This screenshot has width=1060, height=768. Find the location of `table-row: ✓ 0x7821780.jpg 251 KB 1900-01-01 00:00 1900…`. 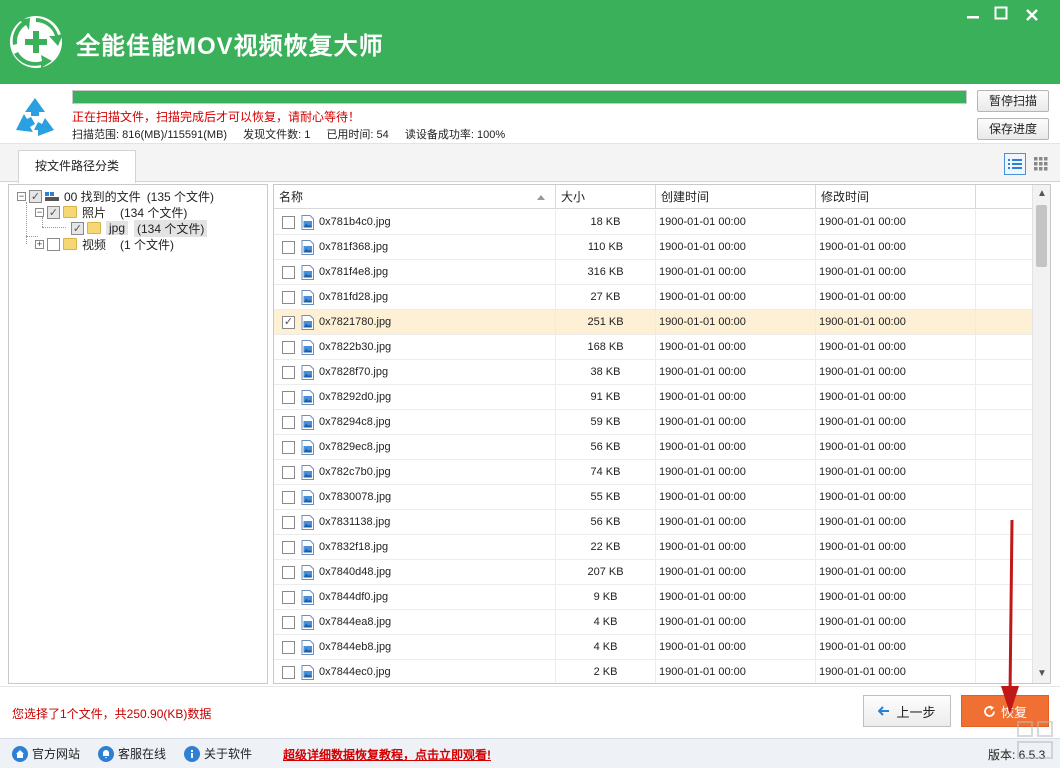

table-row: ✓ 0x7821780.jpg 251 KB 1900-01-01 00:00 1900… is located at coordinates (653, 322).